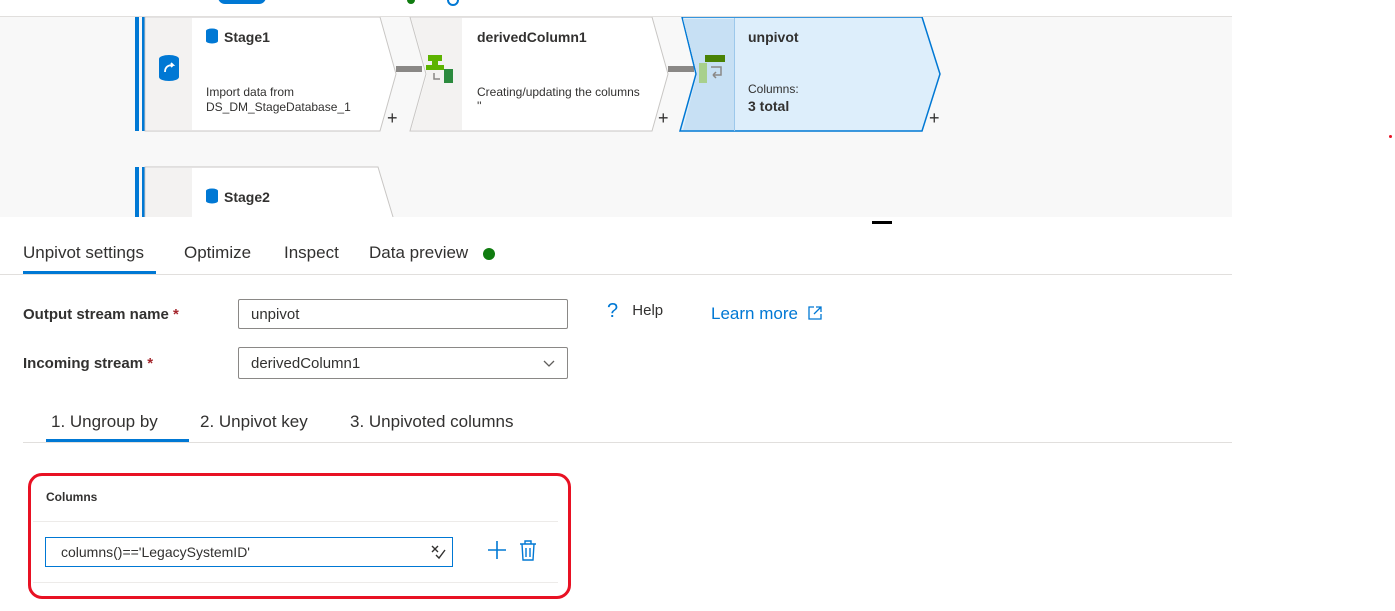 The width and height of the screenshot is (1395, 611). Describe the element at coordinates (1390, 136) in the screenshot. I see `marker-dot` at that location.